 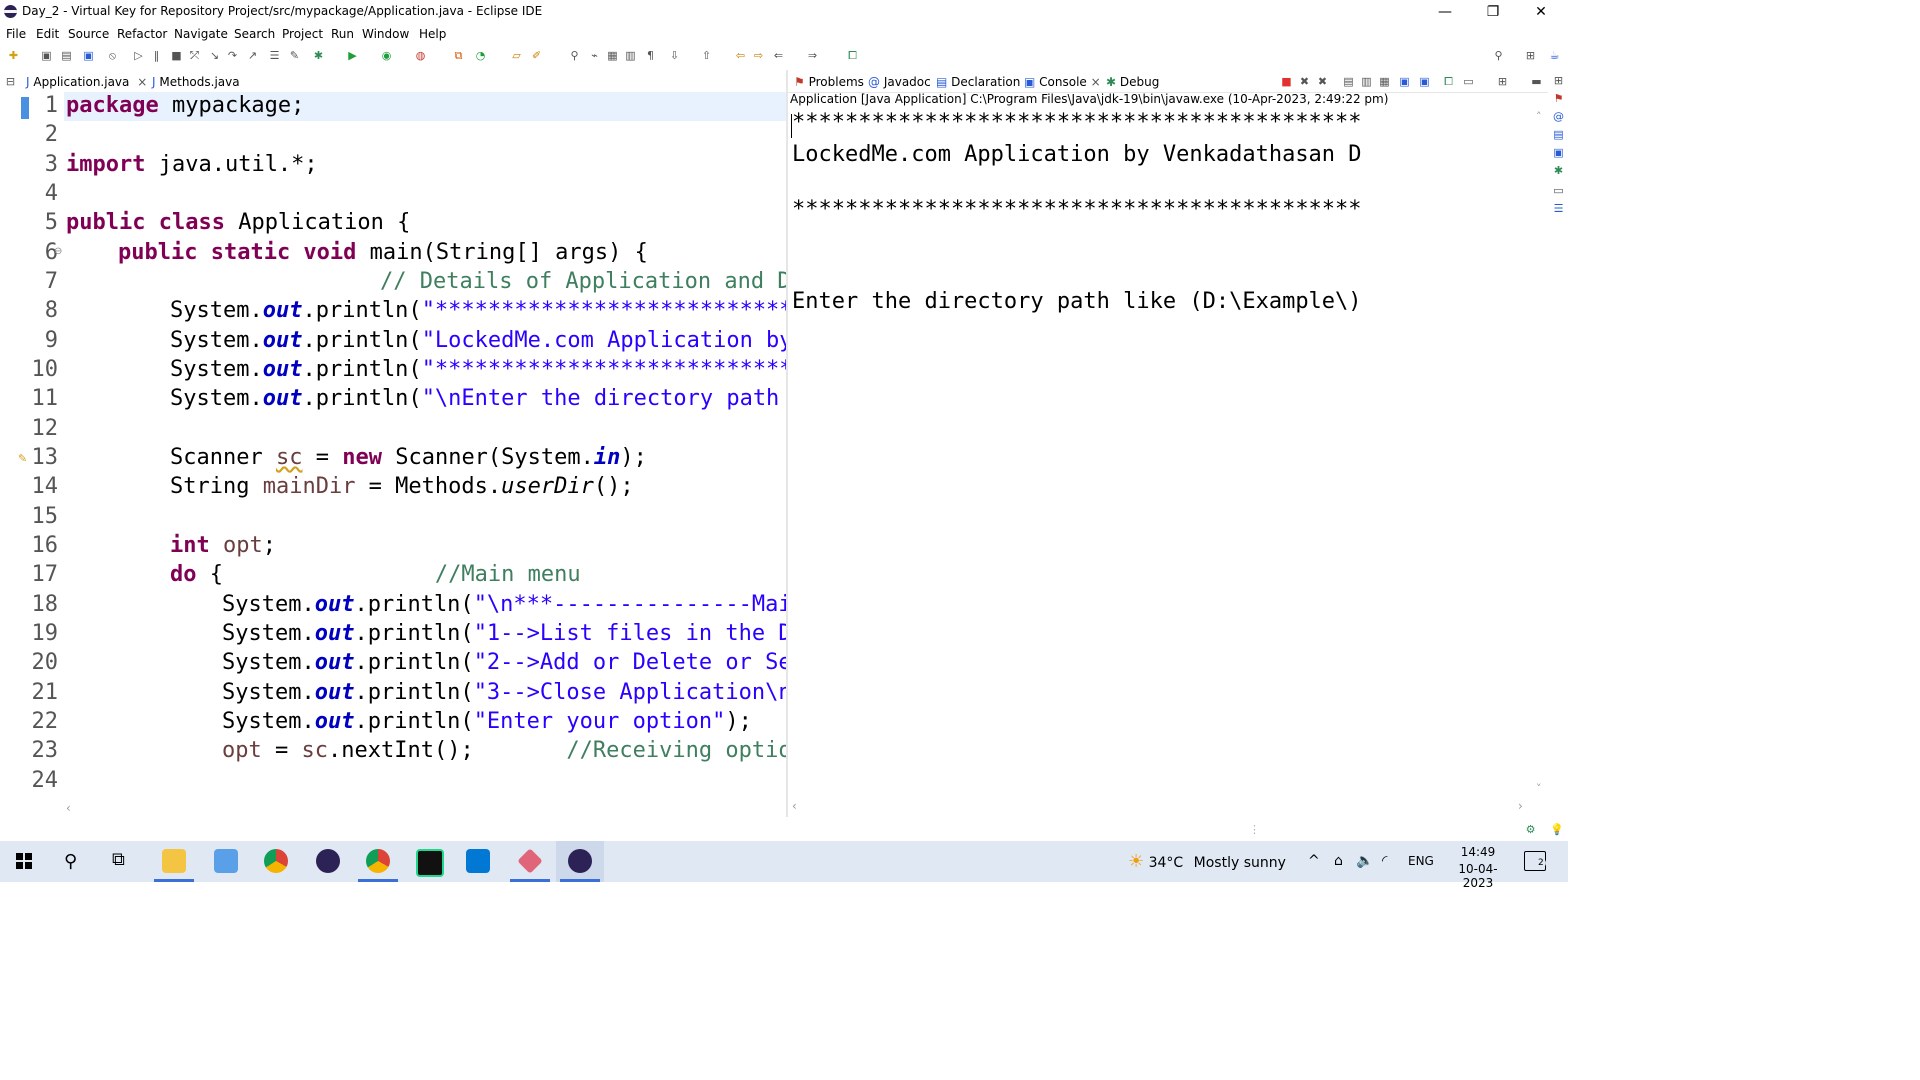 I want to click on console-toolbar-icon: ▣, so click(x=88, y=55).